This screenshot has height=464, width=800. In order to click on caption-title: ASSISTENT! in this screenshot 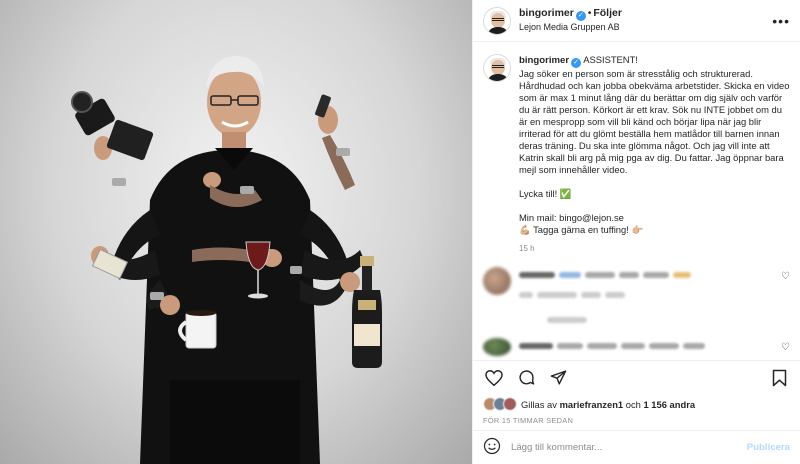, I will do `click(610, 59)`.